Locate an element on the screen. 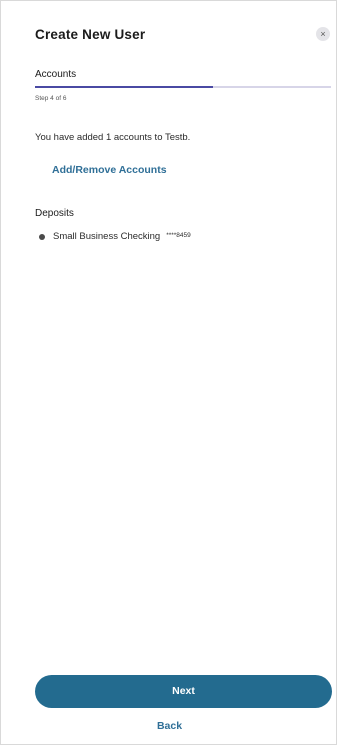 The width and height of the screenshot is (337, 745). account-name: Small Business Checking is located at coordinates (107, 236).